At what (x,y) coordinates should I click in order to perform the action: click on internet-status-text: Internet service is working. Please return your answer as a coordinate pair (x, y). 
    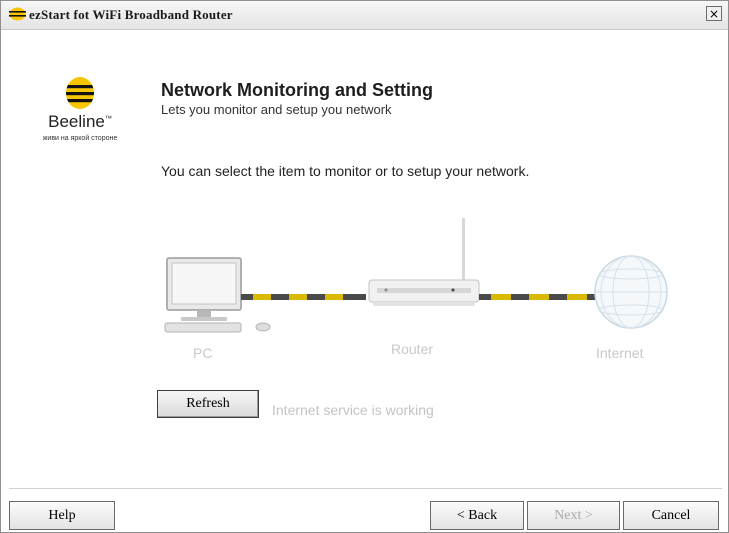
    Looking at the image, I should click on (353, 410).